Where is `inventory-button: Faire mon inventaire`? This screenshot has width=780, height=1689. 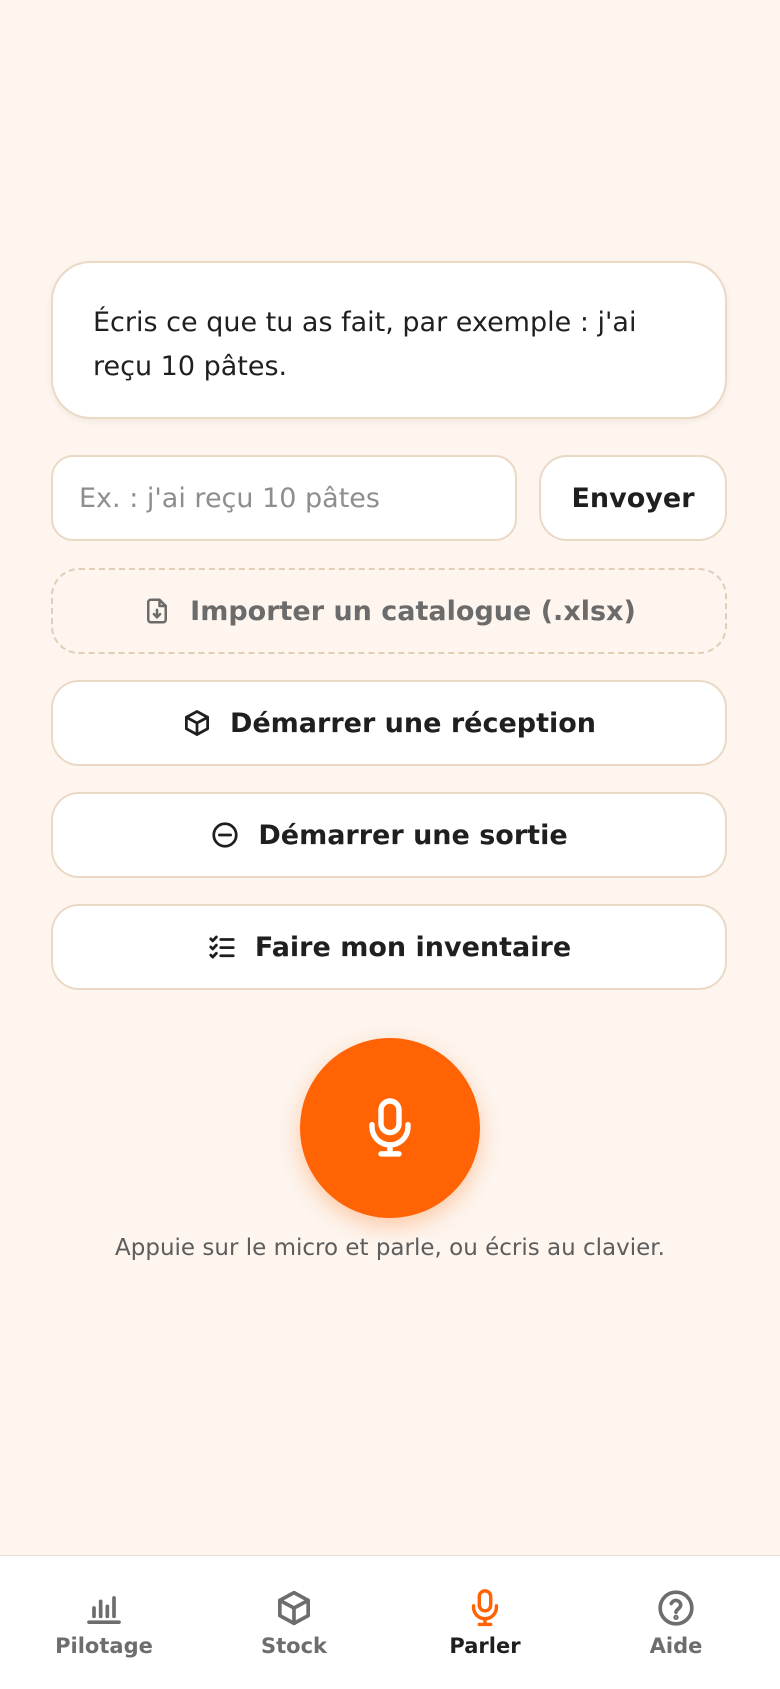 inventory-button: Faire mon inventaire is located at coordinates (389, 947).